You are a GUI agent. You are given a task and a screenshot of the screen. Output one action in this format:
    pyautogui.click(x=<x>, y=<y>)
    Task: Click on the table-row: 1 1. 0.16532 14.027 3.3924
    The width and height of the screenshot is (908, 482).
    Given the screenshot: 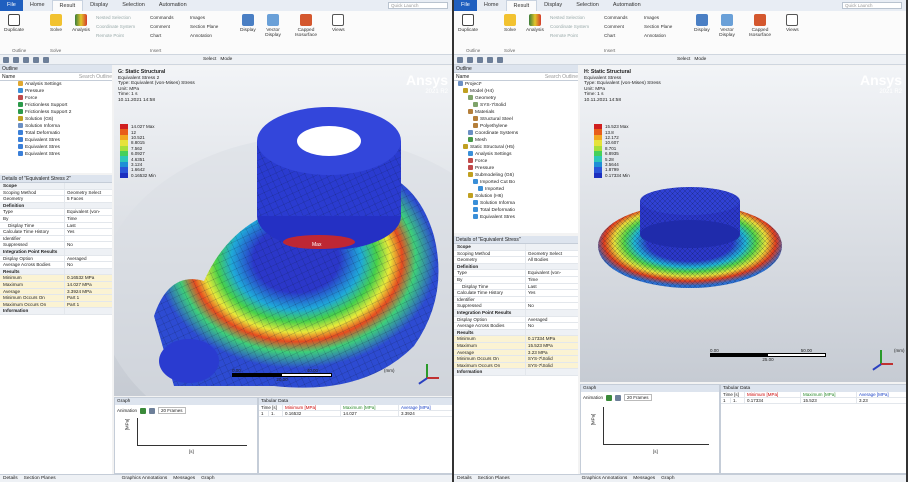 What is the action you would take?
    pyautogui.click(x=355, y=414)
    